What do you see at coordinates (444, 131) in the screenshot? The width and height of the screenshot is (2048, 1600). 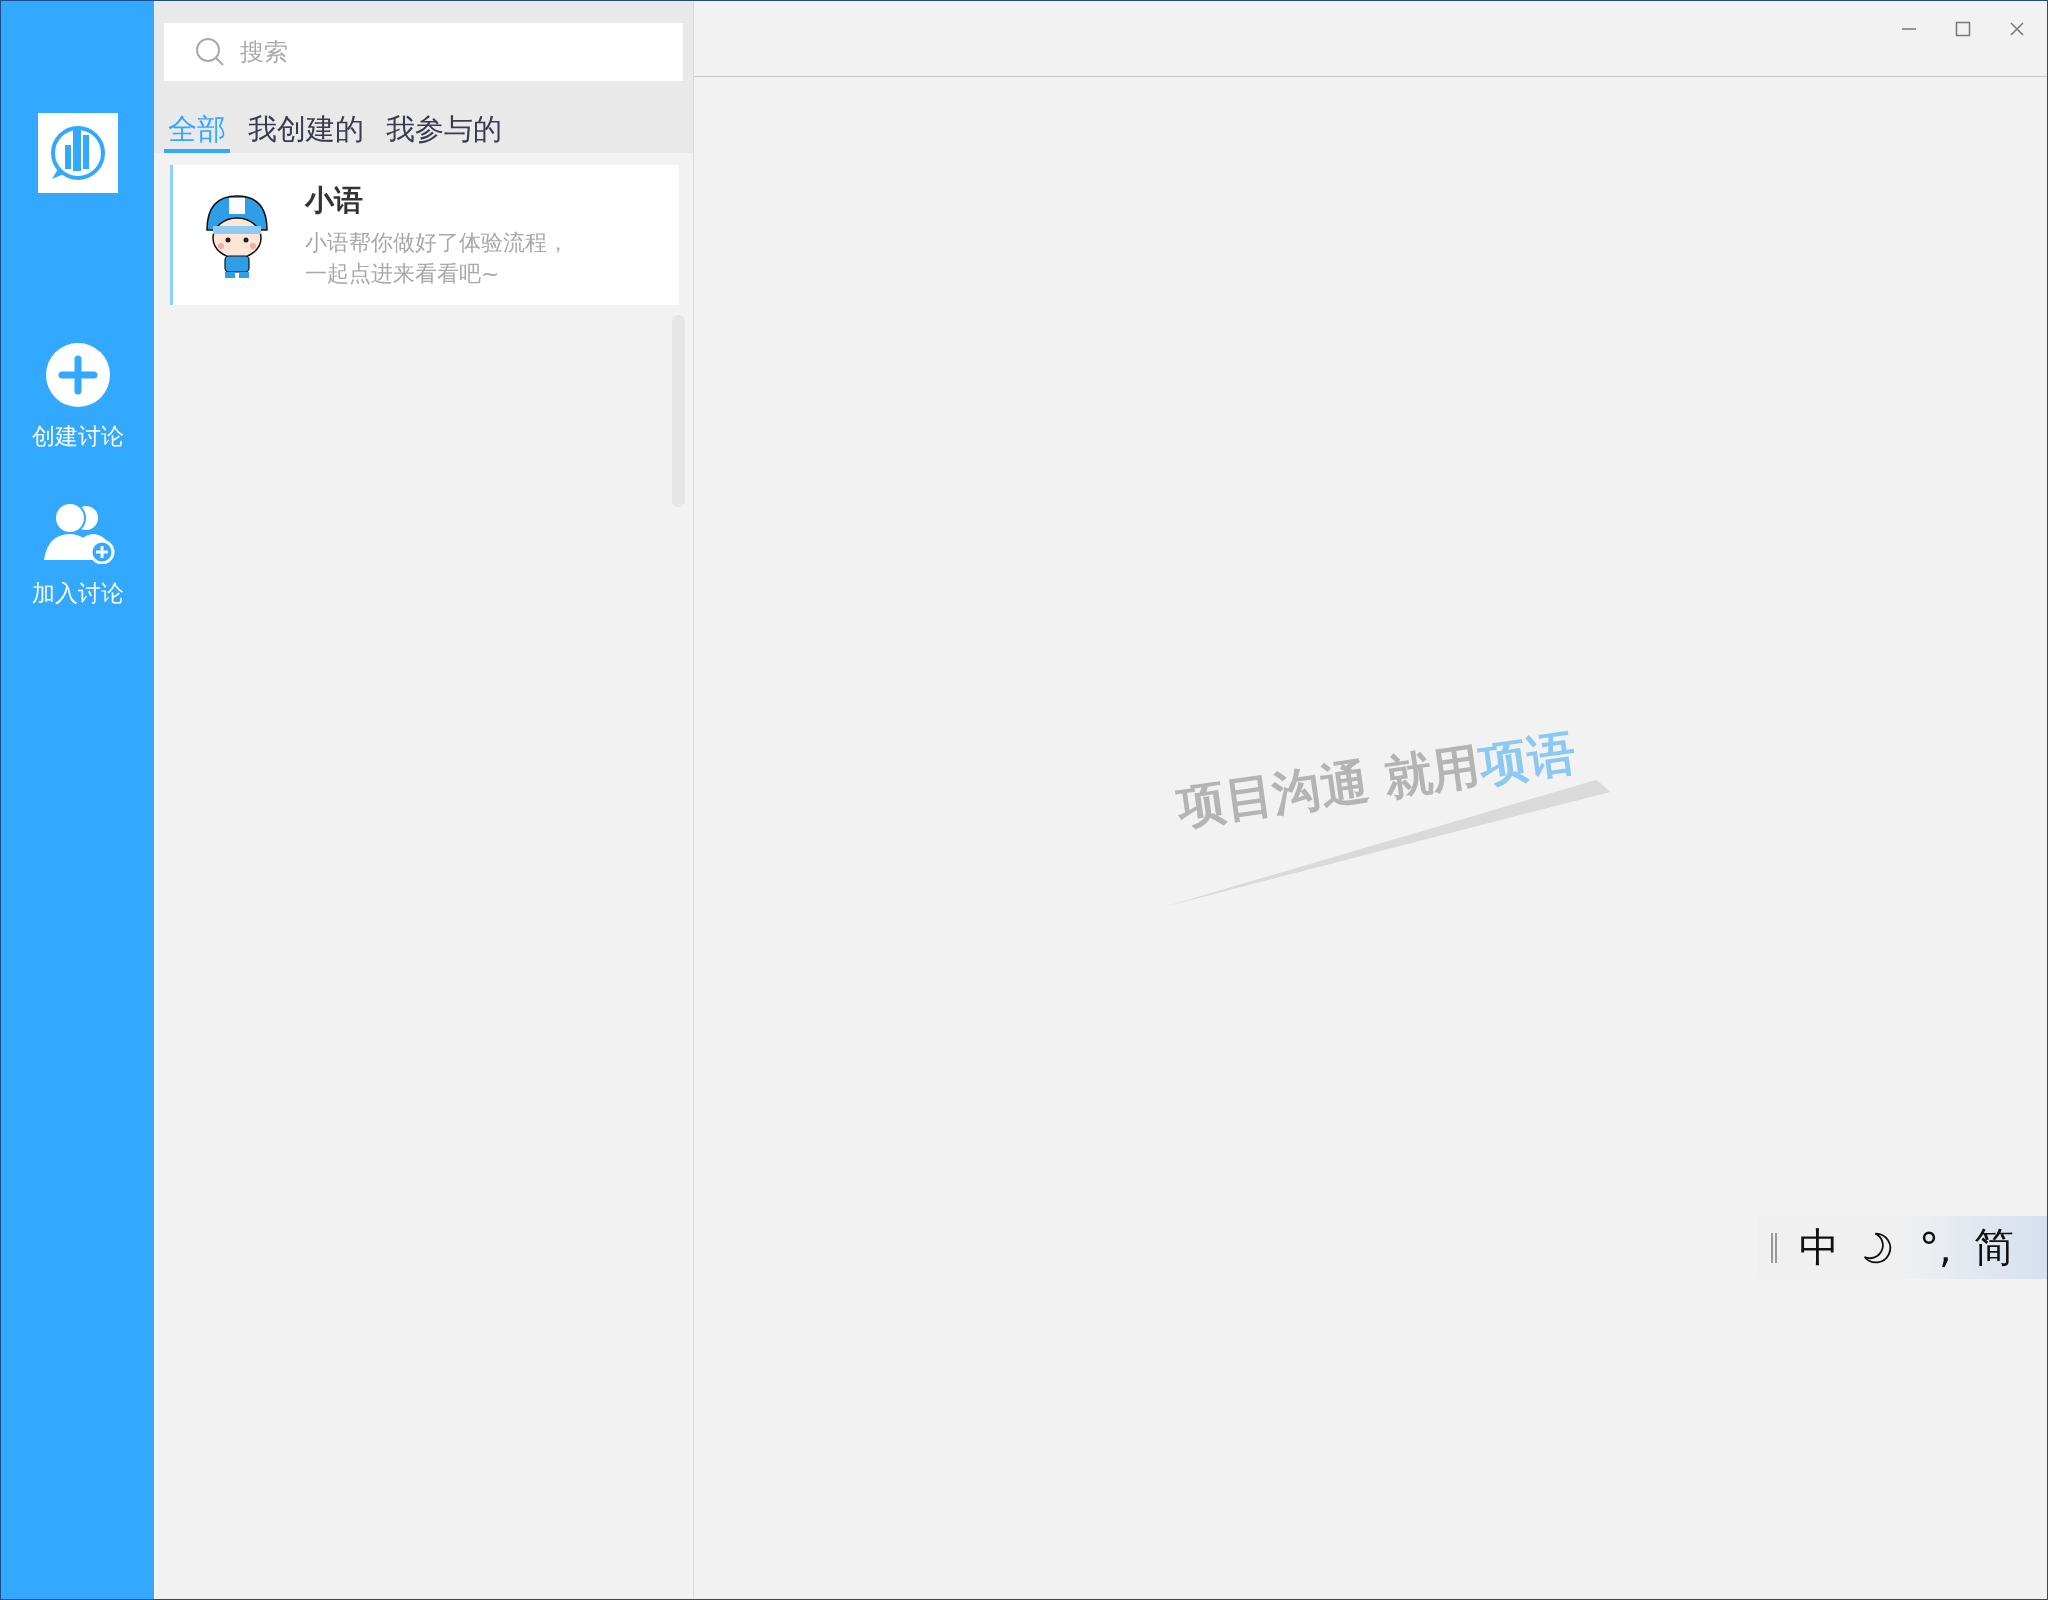 I see `filter-tab: 我参与的` at bounding box center [444, 131].